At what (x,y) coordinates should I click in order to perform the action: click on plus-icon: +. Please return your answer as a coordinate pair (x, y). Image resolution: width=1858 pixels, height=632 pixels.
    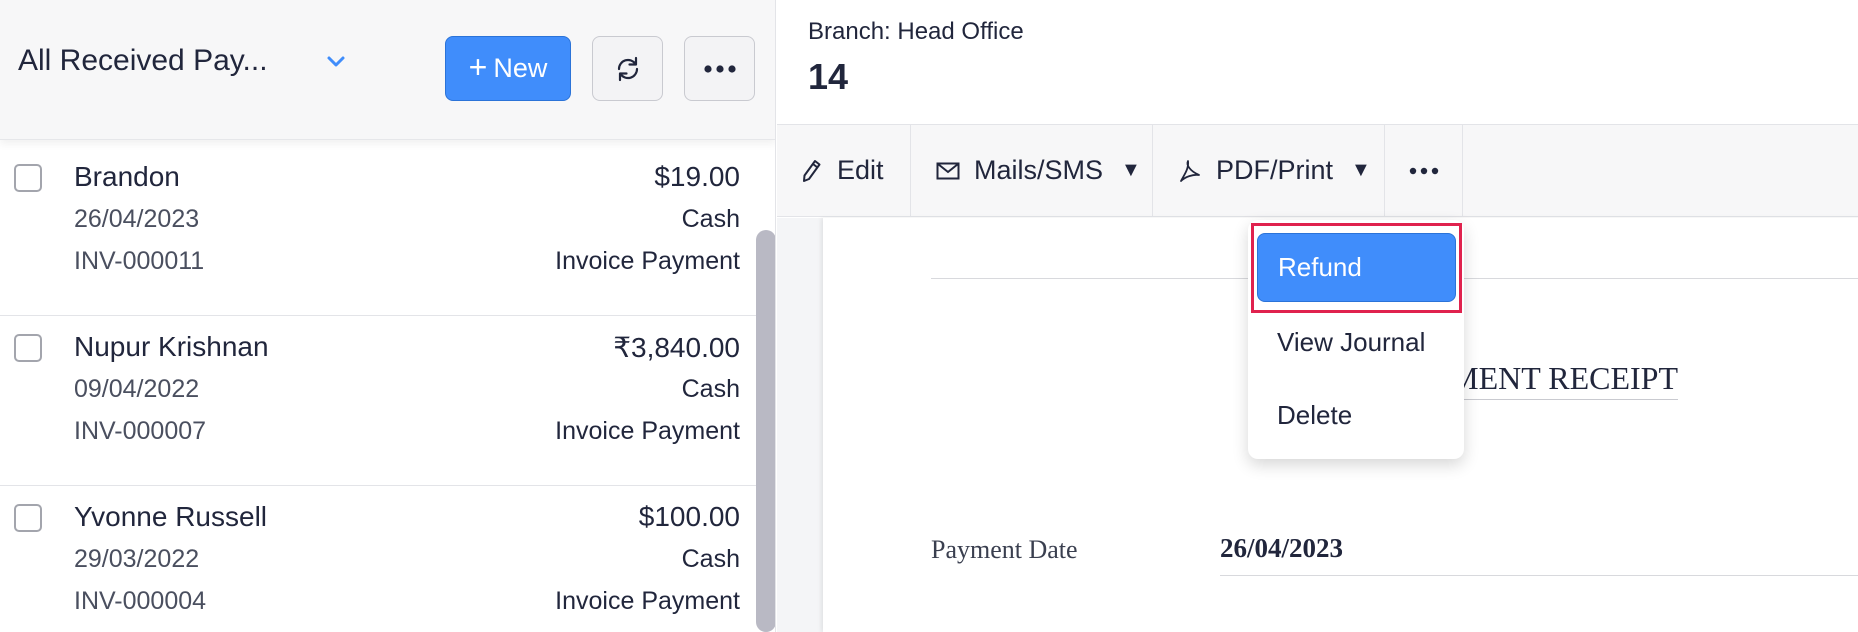
    Looking at the image, I should click on (478, 67).